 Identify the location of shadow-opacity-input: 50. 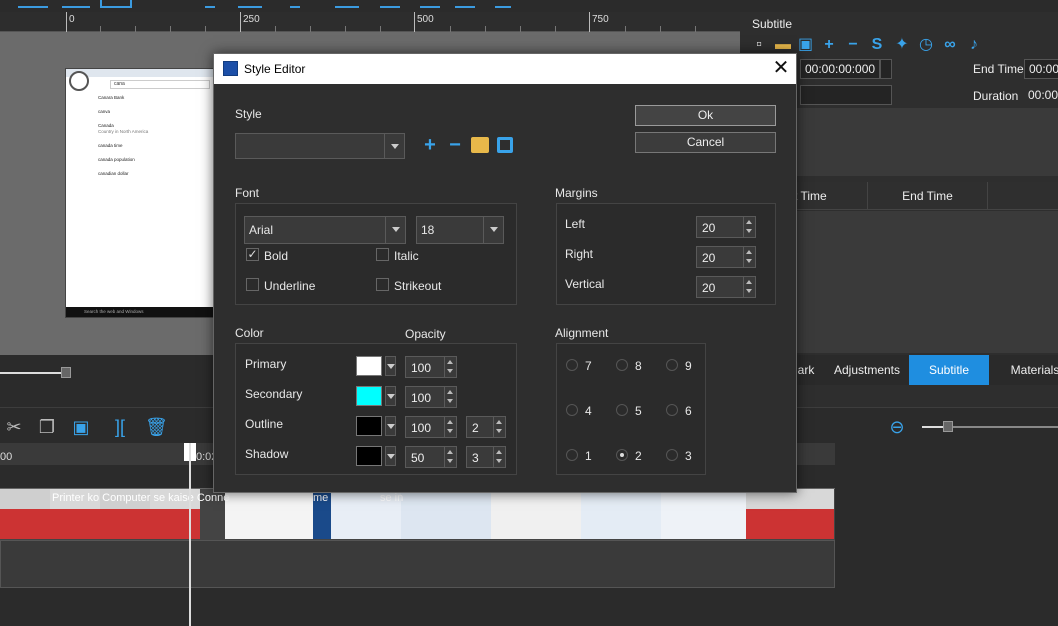
(431, 457).